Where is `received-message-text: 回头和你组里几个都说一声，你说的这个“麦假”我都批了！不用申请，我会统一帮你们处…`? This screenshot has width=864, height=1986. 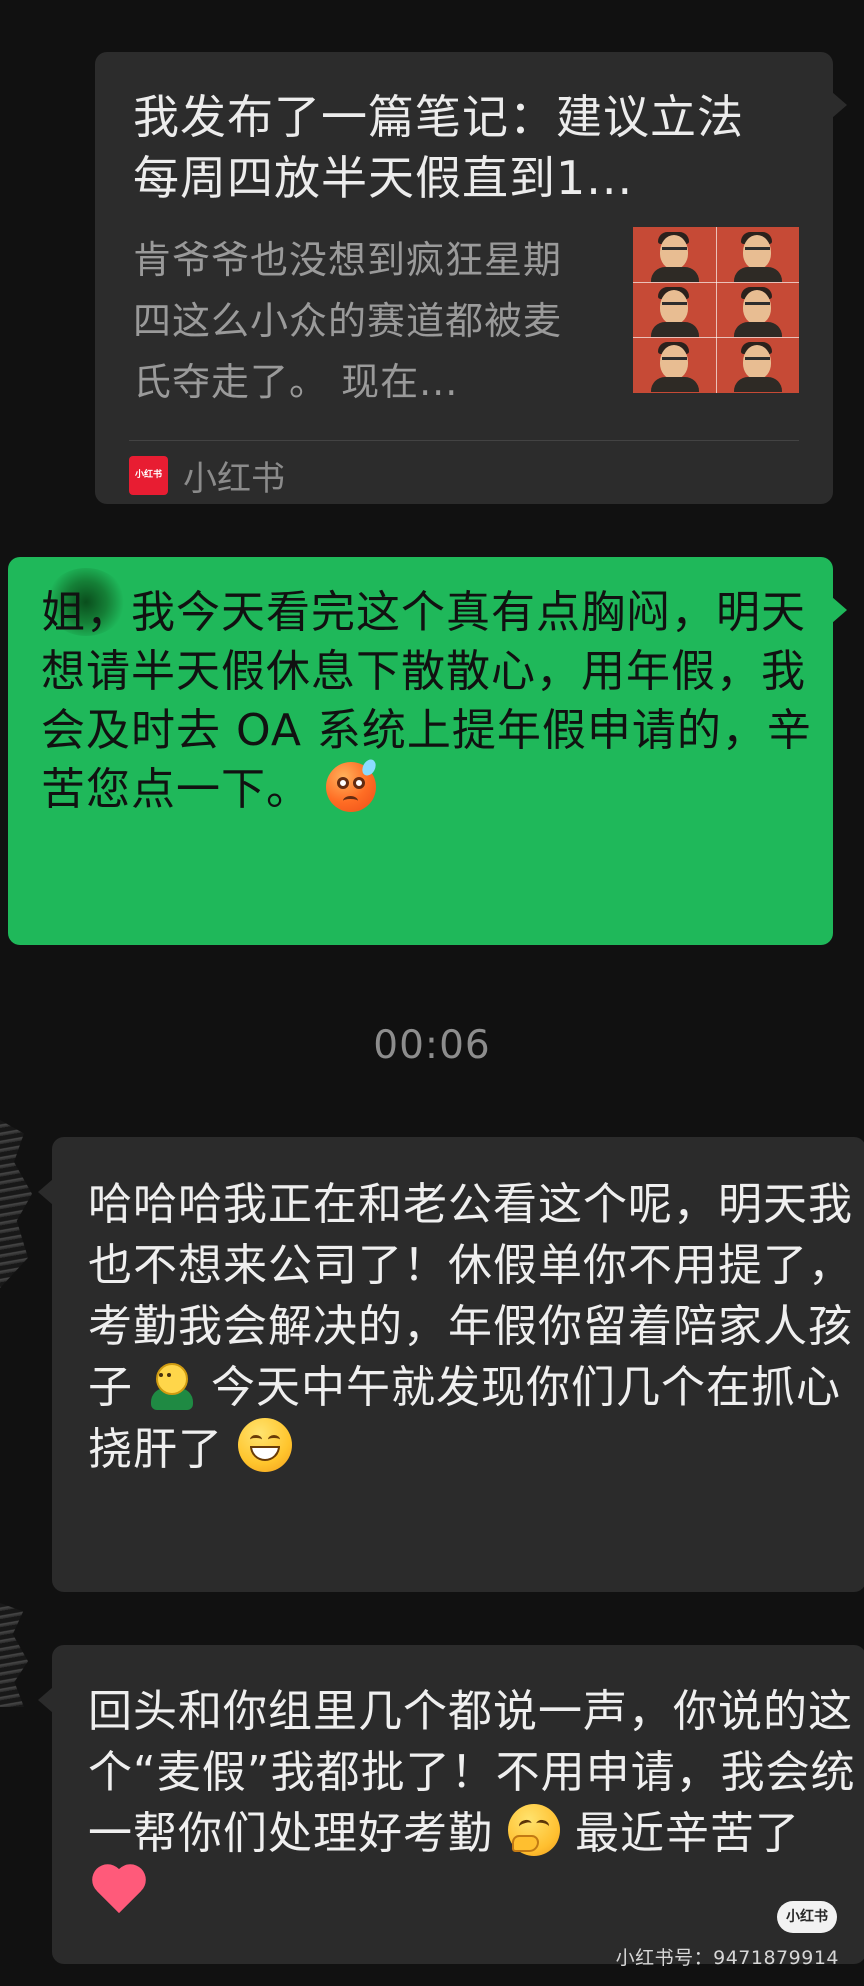
received-message-text: 回头和你组里几个都说一声，你说的这个“麦假”我都批了！不用申请，我会统一帮你们处… is located at coordinates (473, 1803).